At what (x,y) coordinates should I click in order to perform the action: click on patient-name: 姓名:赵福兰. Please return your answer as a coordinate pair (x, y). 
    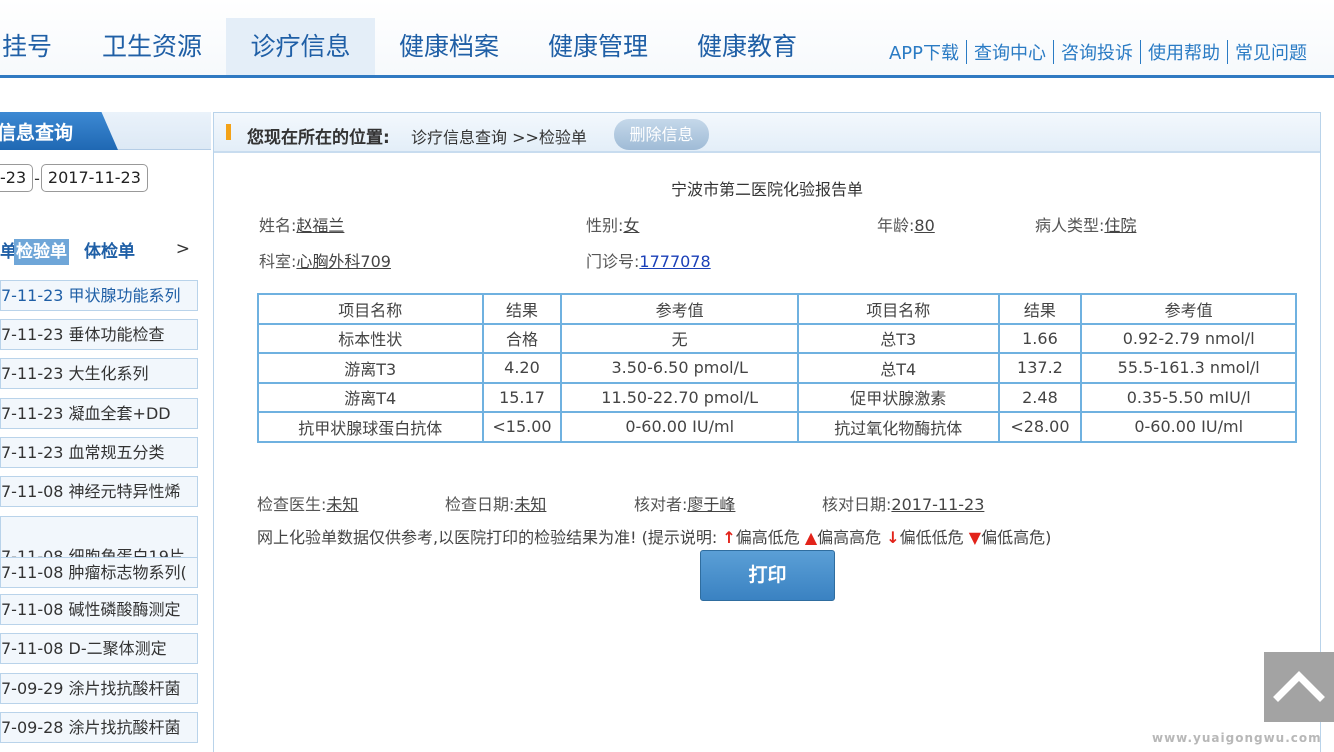
    Looking at the image, I should click on (301, 224).